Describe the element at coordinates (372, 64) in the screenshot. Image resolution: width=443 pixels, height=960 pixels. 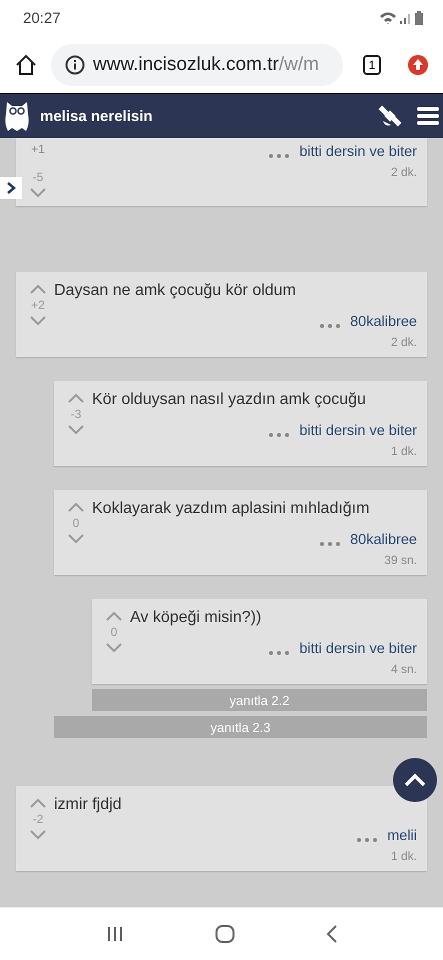
I see `tab-count: 1` at that location.